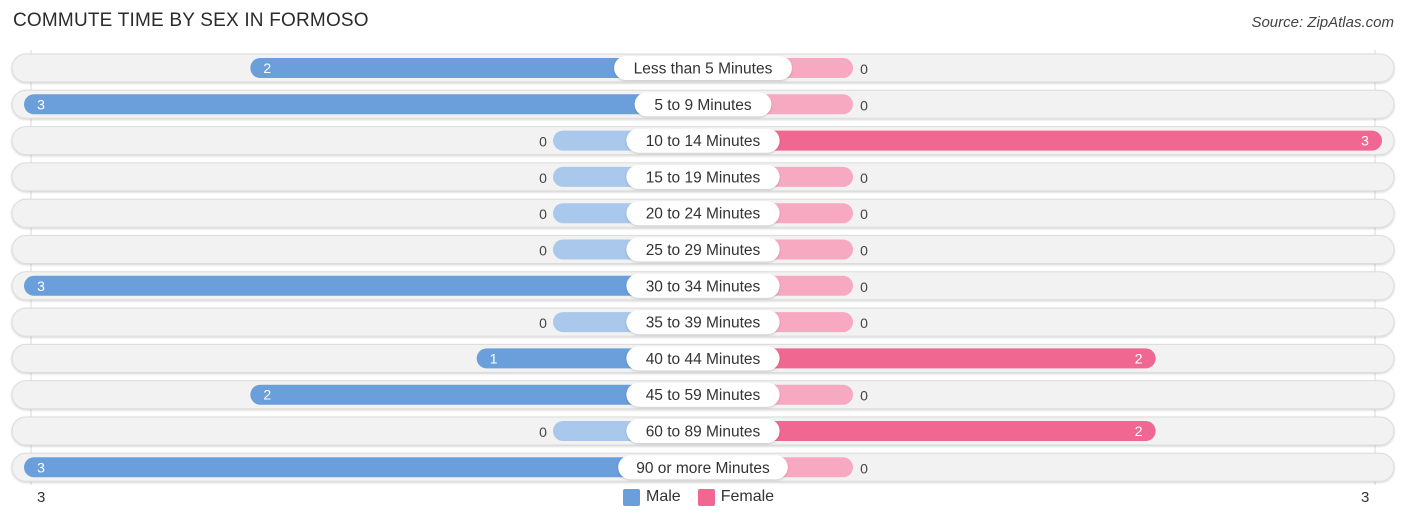 The image size is (1406, 523). I want to click on category-label: 90 or more Minutes, so click(703, 468).